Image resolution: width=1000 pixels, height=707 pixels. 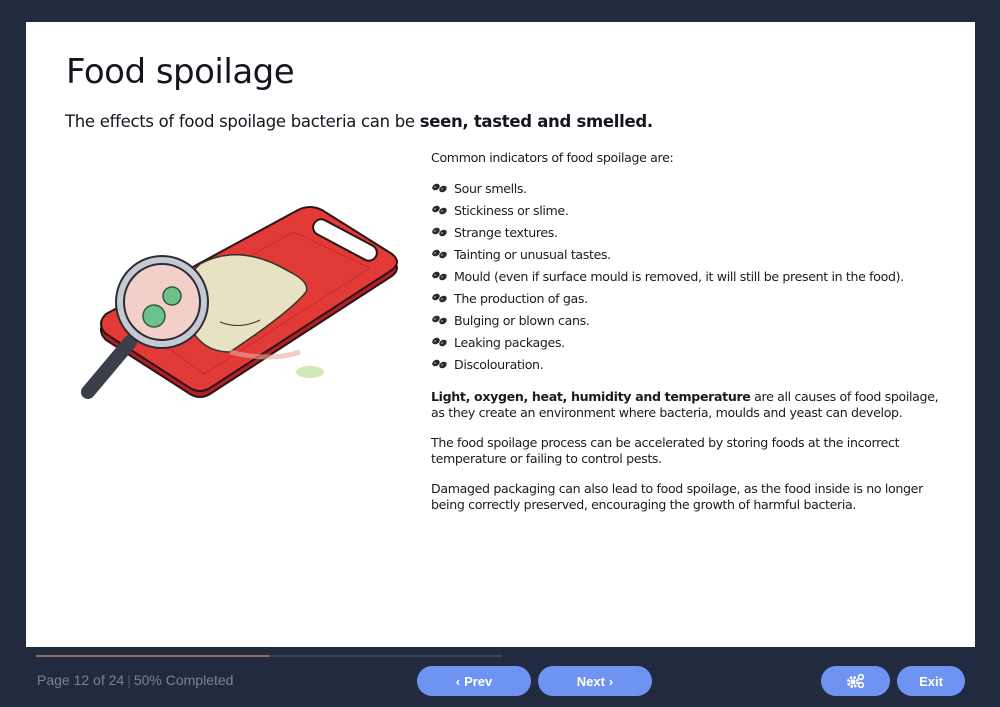 What do you see at coordinates (691, 254) in the screenshot?
I see `indicator-item: Tainting or unusual tastes.` at bounding box center [691, 254].